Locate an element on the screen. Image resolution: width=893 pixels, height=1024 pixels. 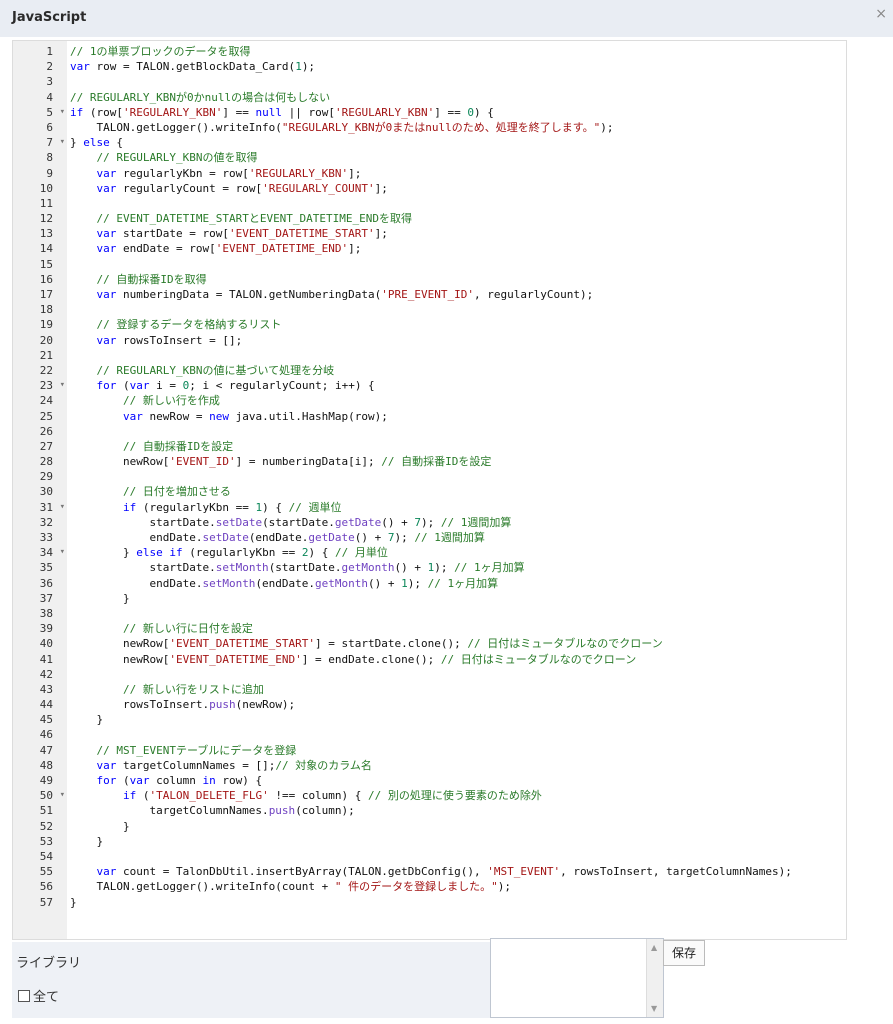
code-line: } else if (regularlyKbn == 2) { // 月単位 is located at coordinates (457, 552).